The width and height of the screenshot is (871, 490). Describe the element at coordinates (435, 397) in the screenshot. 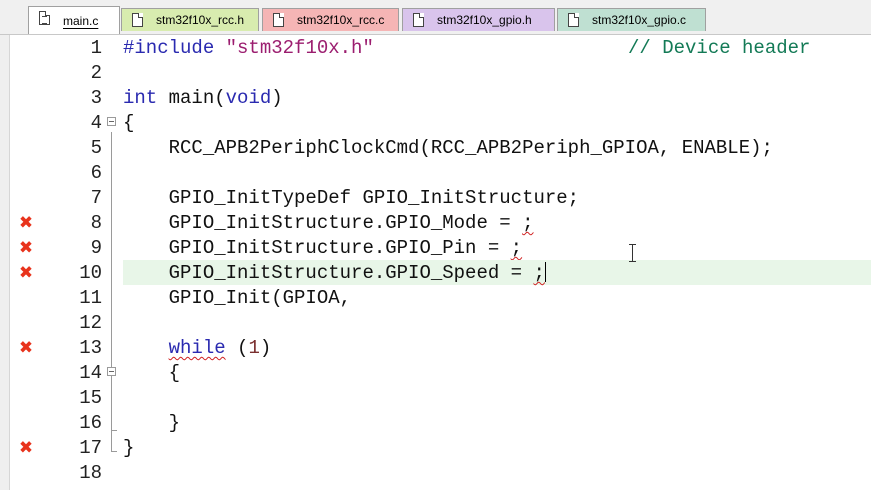

I see `code-line-15: 15` at that location.